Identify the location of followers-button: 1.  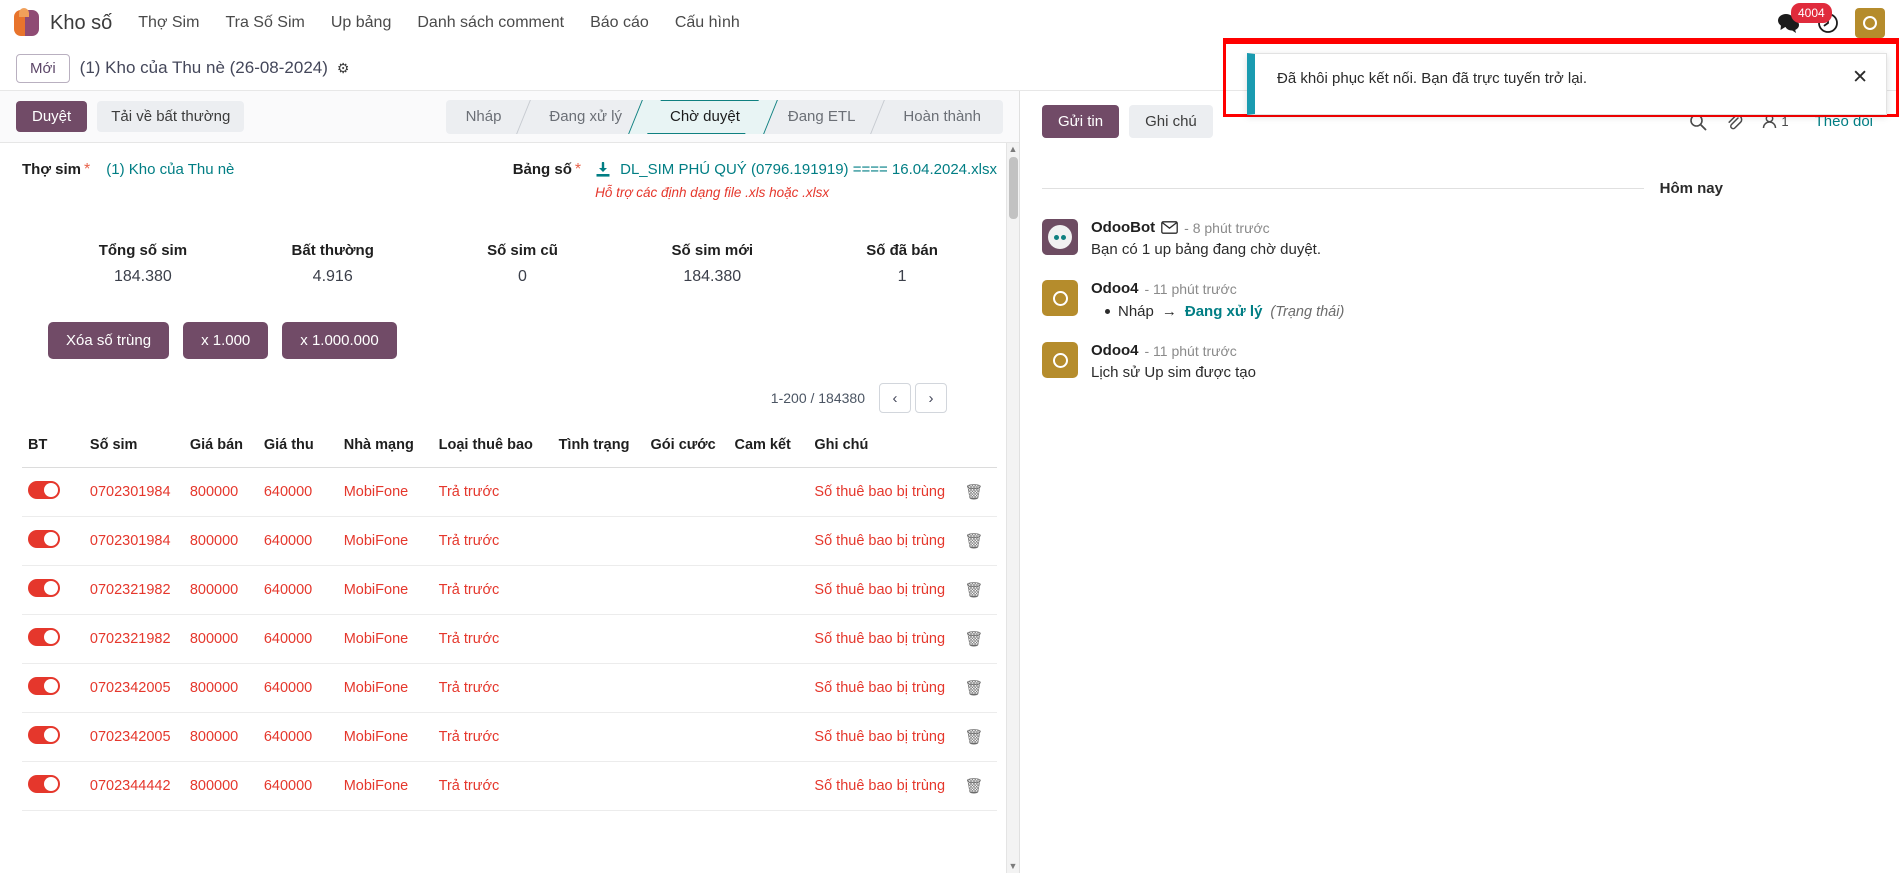
(1775, 121).